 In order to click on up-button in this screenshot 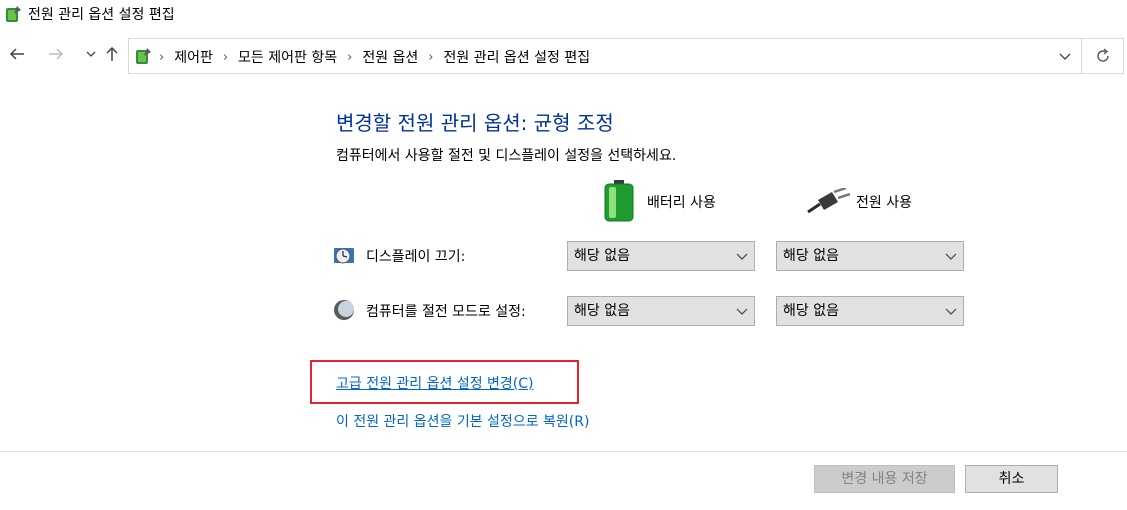, I will do `click(112, 56)`.